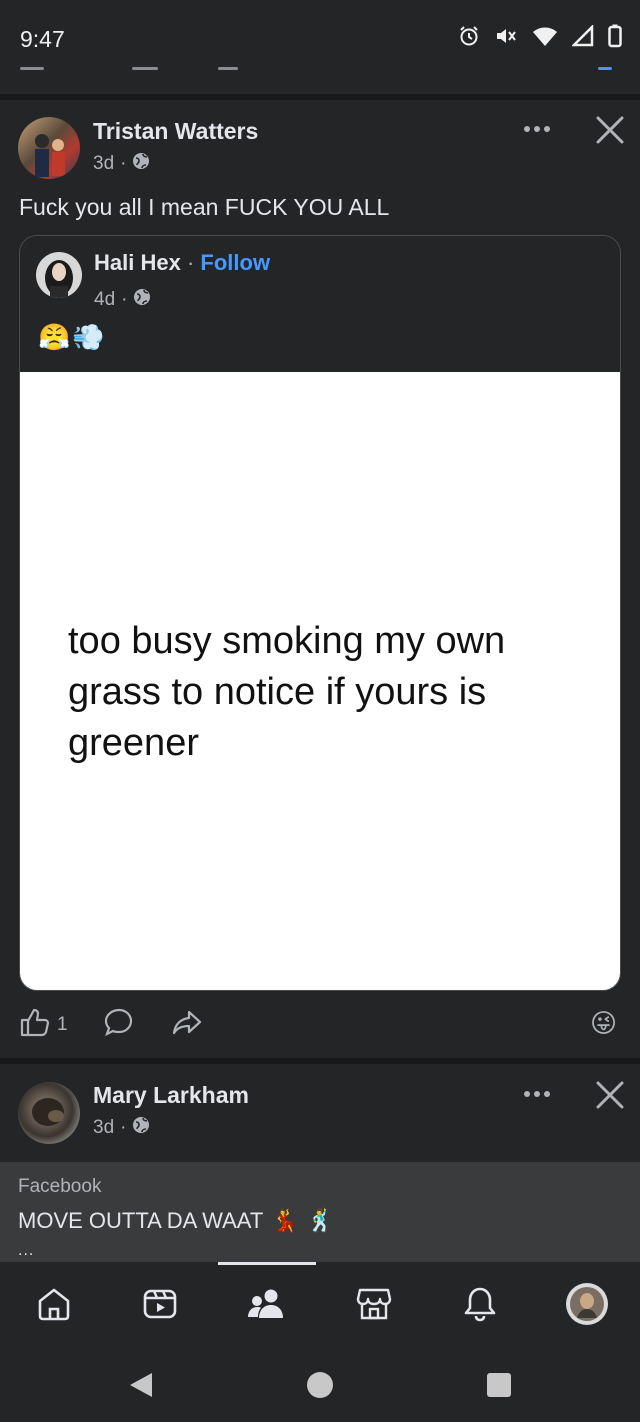  I want to click on status-time: 9:47, so click(42, 39).